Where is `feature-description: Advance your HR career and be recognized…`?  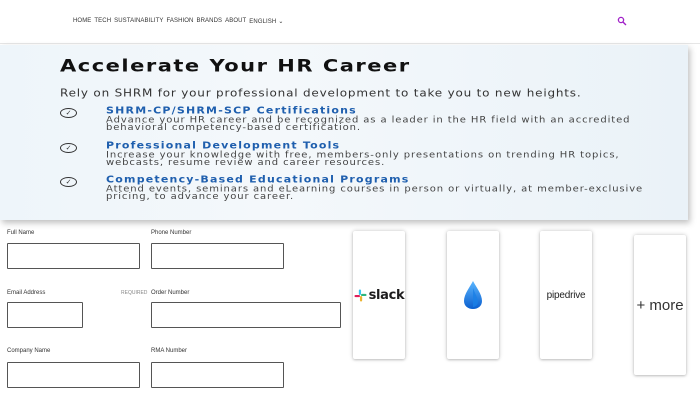 feature-description: Advance your HR career and be recognized… is located at coordinates (368, 124).